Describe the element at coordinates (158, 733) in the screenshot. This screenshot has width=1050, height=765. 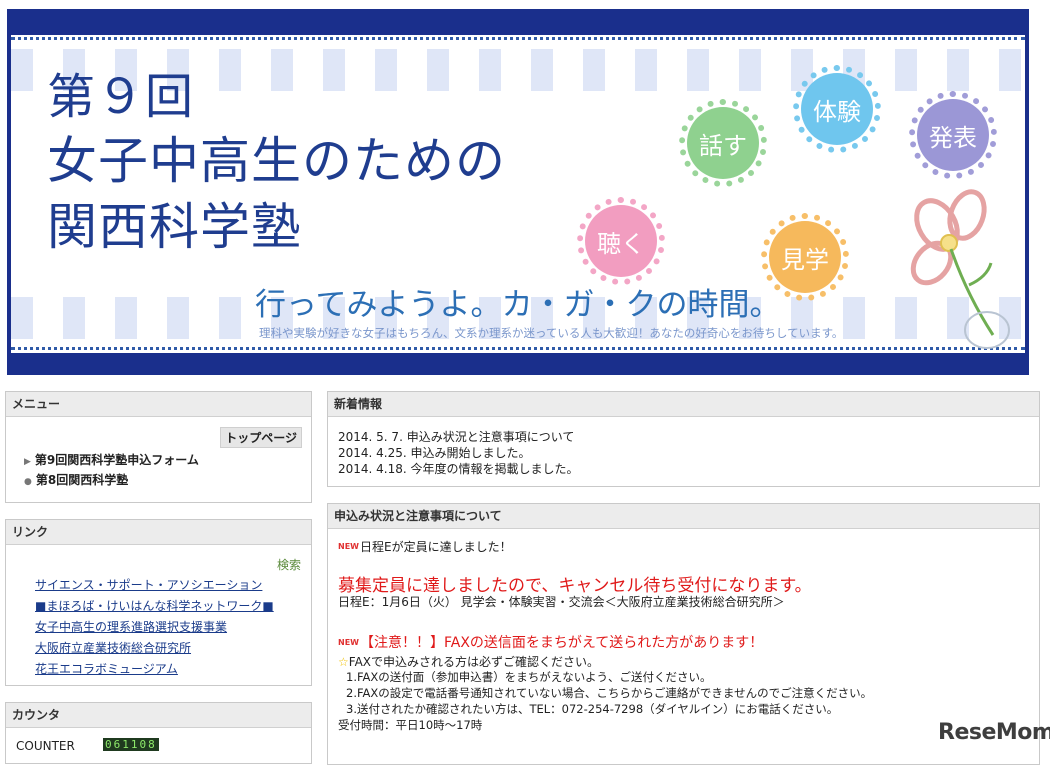
I see `counter-panel: カウンタ COUNTER 061108` at that location.